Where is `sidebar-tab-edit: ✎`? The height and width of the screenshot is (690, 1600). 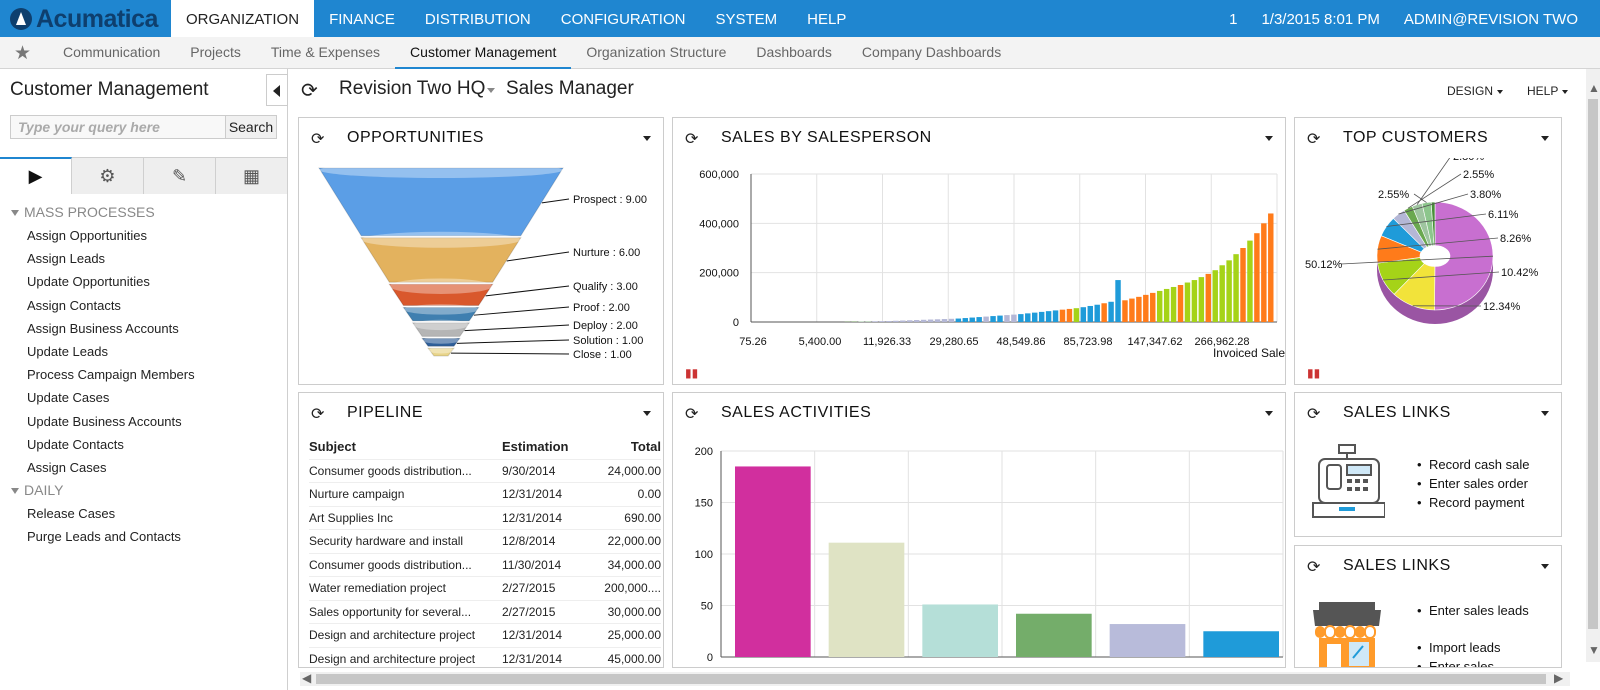 sidebar-tab-edit: ✎ is located at coordinates (180, 175).